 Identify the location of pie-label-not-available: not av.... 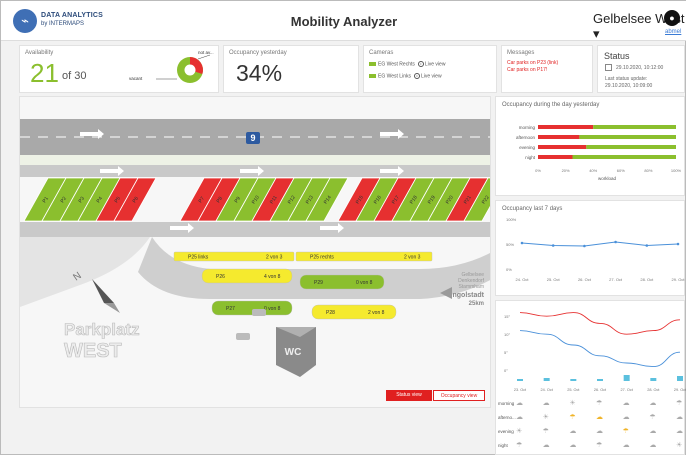
(206, 52).